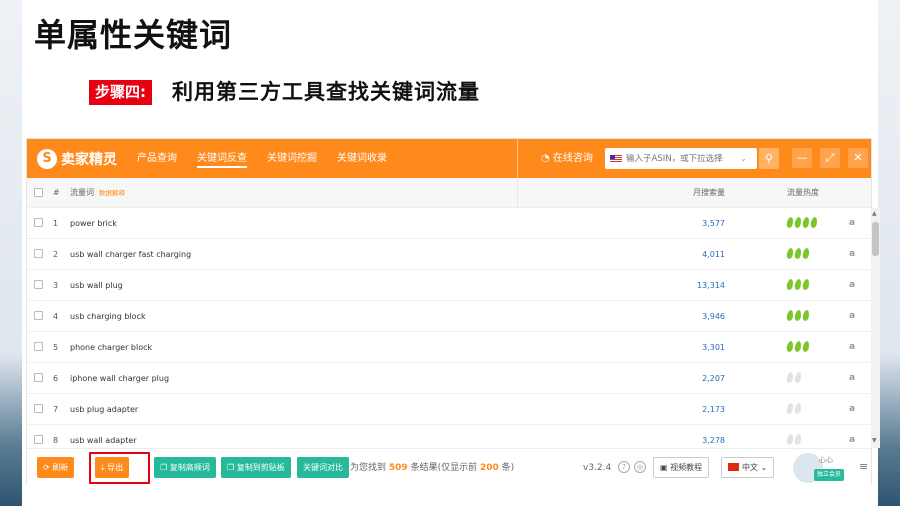 Image resolution: width=900 pixels, height=506 pixels. What do you see at coordinates (640, 467) in the screenshot?
I see `settings-icon: ◎` at bounding box center [640, 467].